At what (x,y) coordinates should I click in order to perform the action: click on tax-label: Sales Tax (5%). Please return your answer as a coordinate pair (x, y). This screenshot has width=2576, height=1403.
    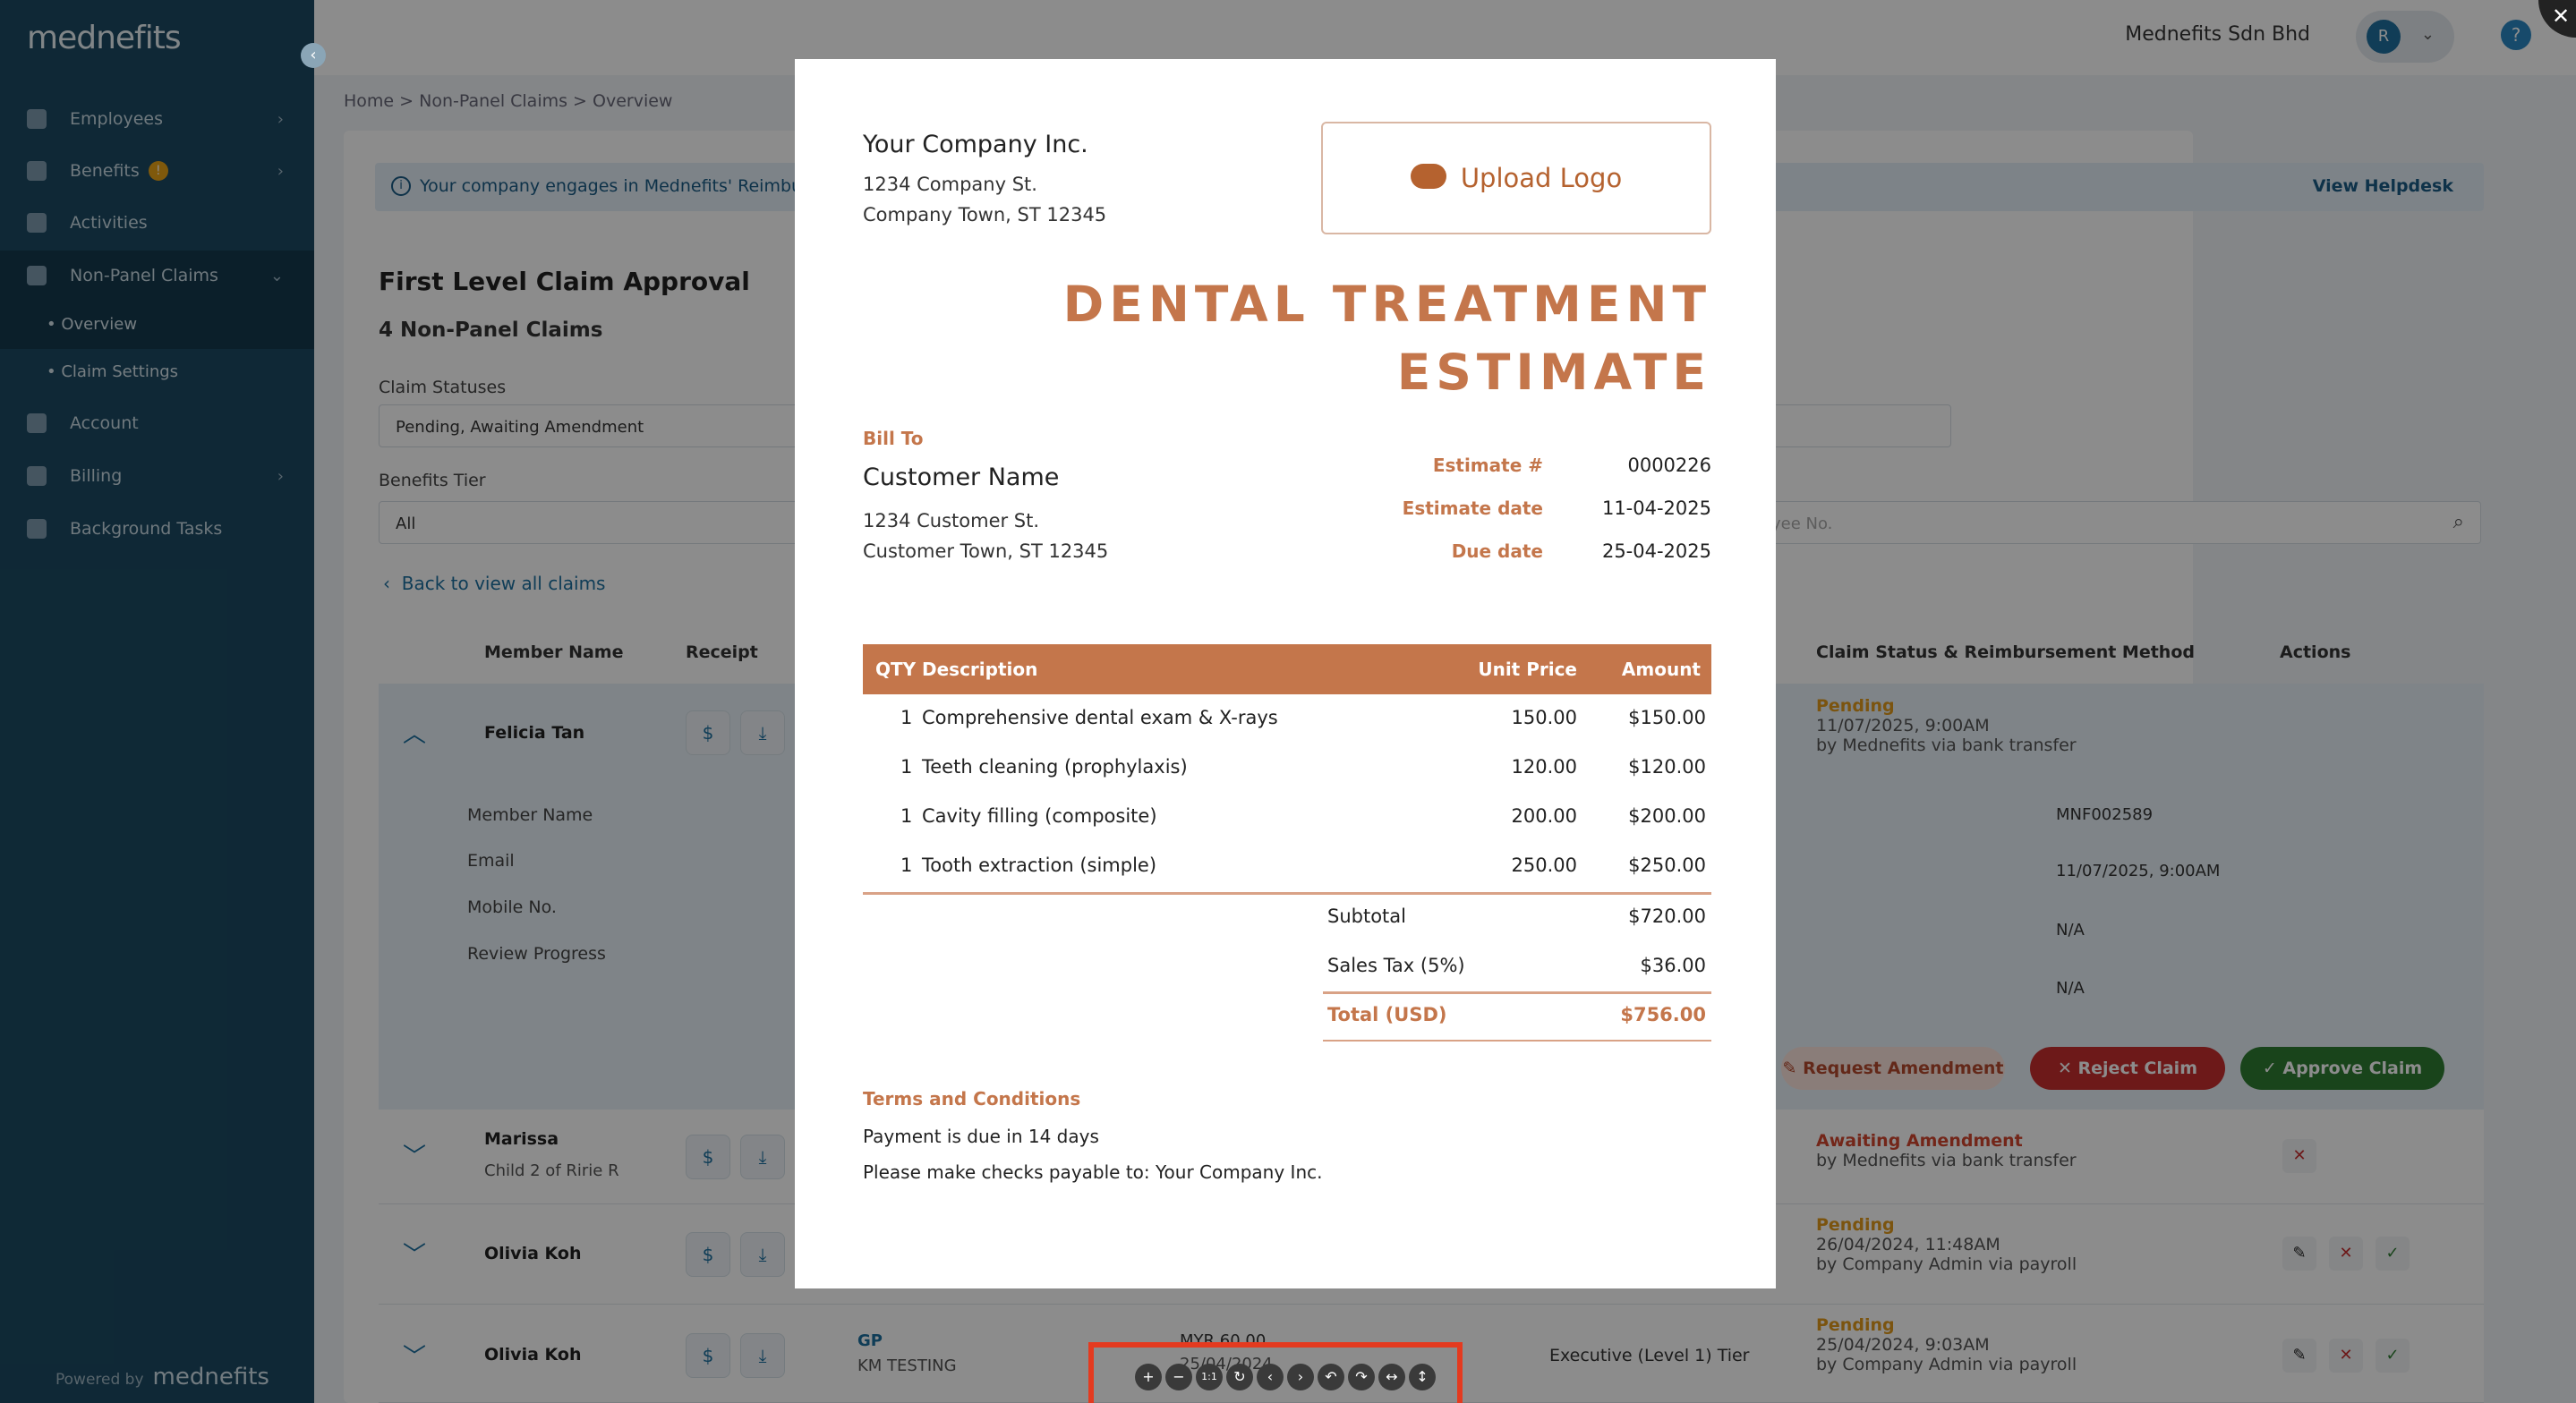
    Looking at the image, I should click on (1396, 965).